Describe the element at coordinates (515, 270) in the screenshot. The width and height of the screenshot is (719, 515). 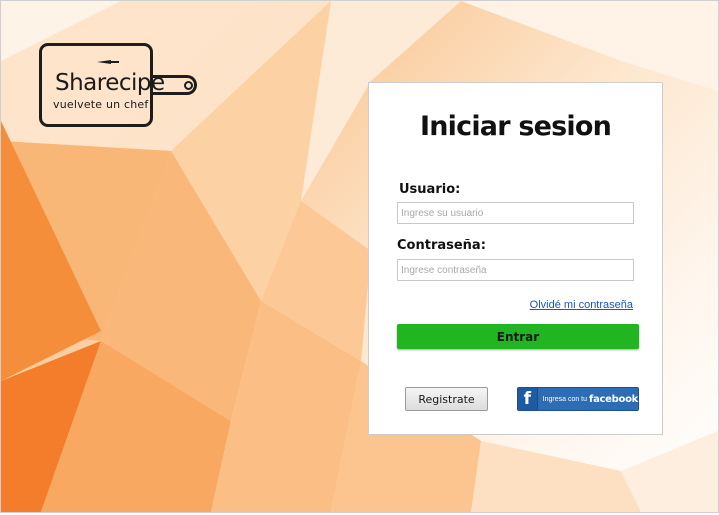
I see `password-input` at that location.